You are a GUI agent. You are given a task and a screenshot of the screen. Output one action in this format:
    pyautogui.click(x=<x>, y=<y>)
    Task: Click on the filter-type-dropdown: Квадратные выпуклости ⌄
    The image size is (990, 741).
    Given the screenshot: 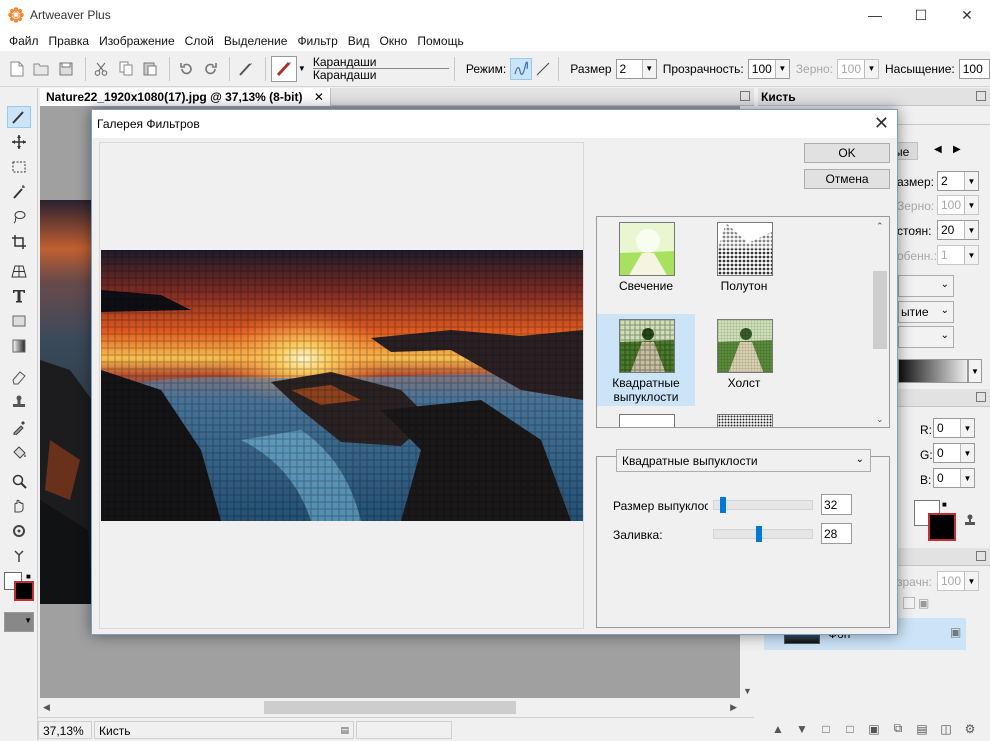 What is the action you would take?
    pyautogui.click(x=743, y=460)
    